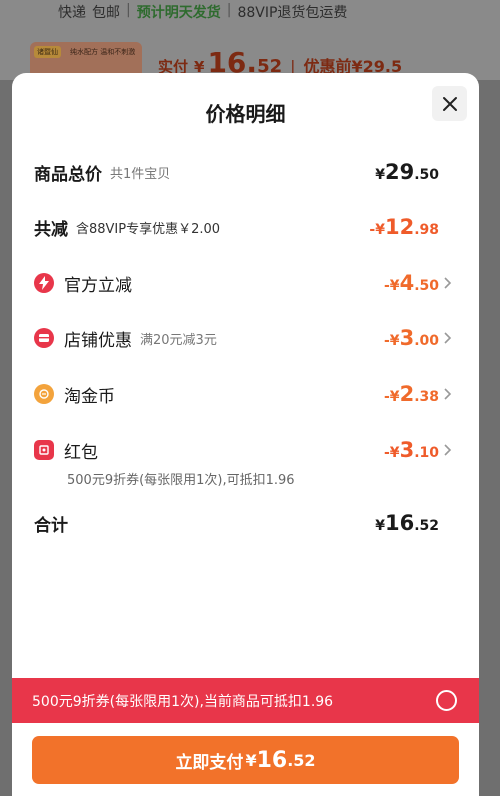 Image resolution: width=500 pixels, height=796 pixels. What do you see at coordinates (81, 452) in the screenshot?
I see `row-label: 红包` at bounding box center [81, 452].